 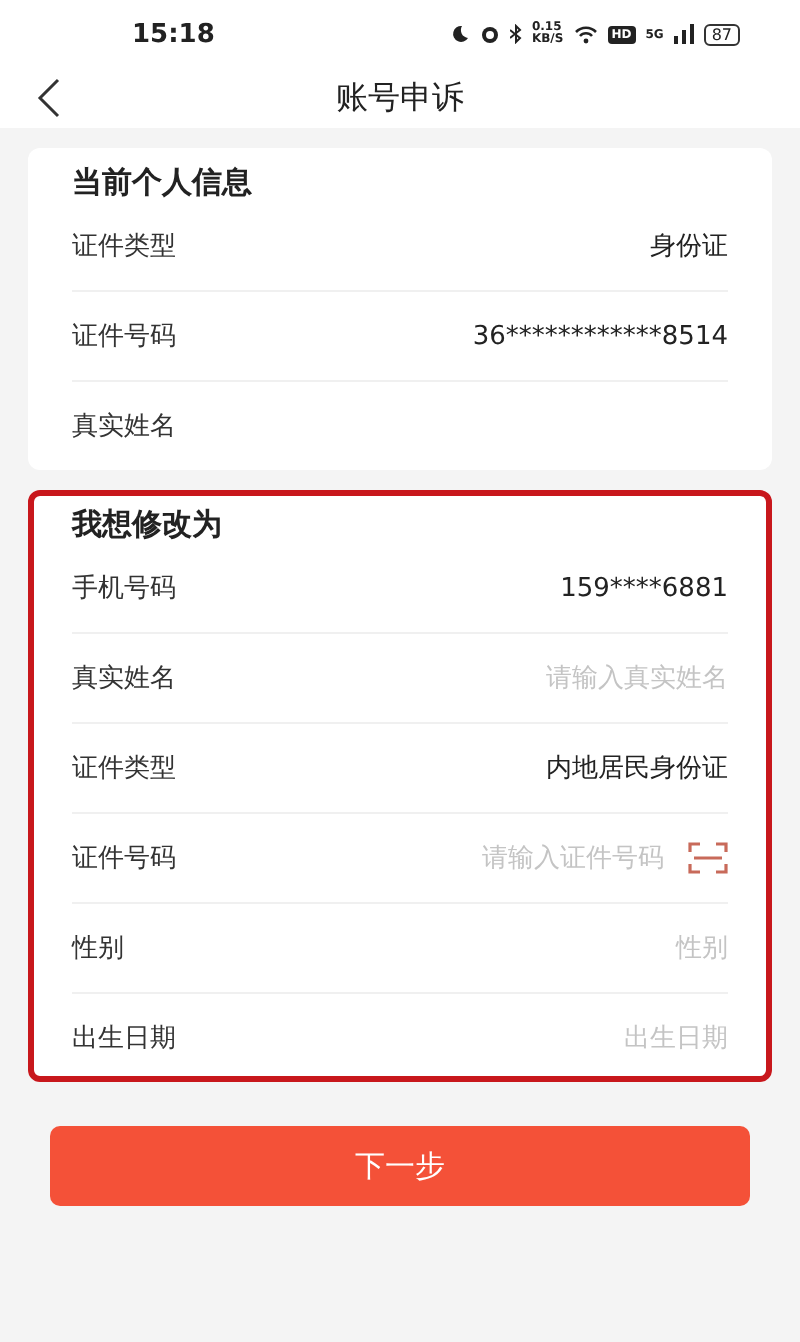 I want to click on section-title: 当前个人信息, so click(x=163, y=182).